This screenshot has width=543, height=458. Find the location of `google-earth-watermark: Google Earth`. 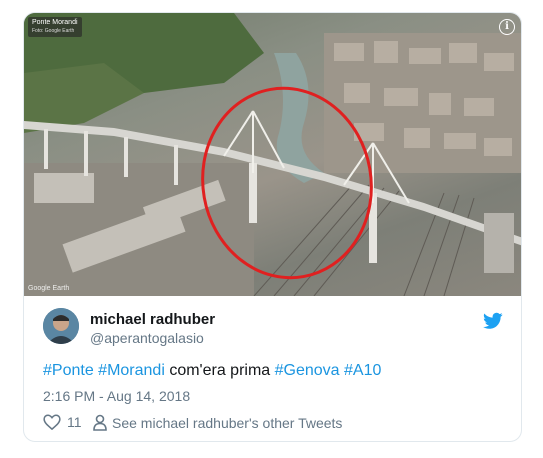

google-earth-watermark: Google Earth is located at coordinates (49, 288).